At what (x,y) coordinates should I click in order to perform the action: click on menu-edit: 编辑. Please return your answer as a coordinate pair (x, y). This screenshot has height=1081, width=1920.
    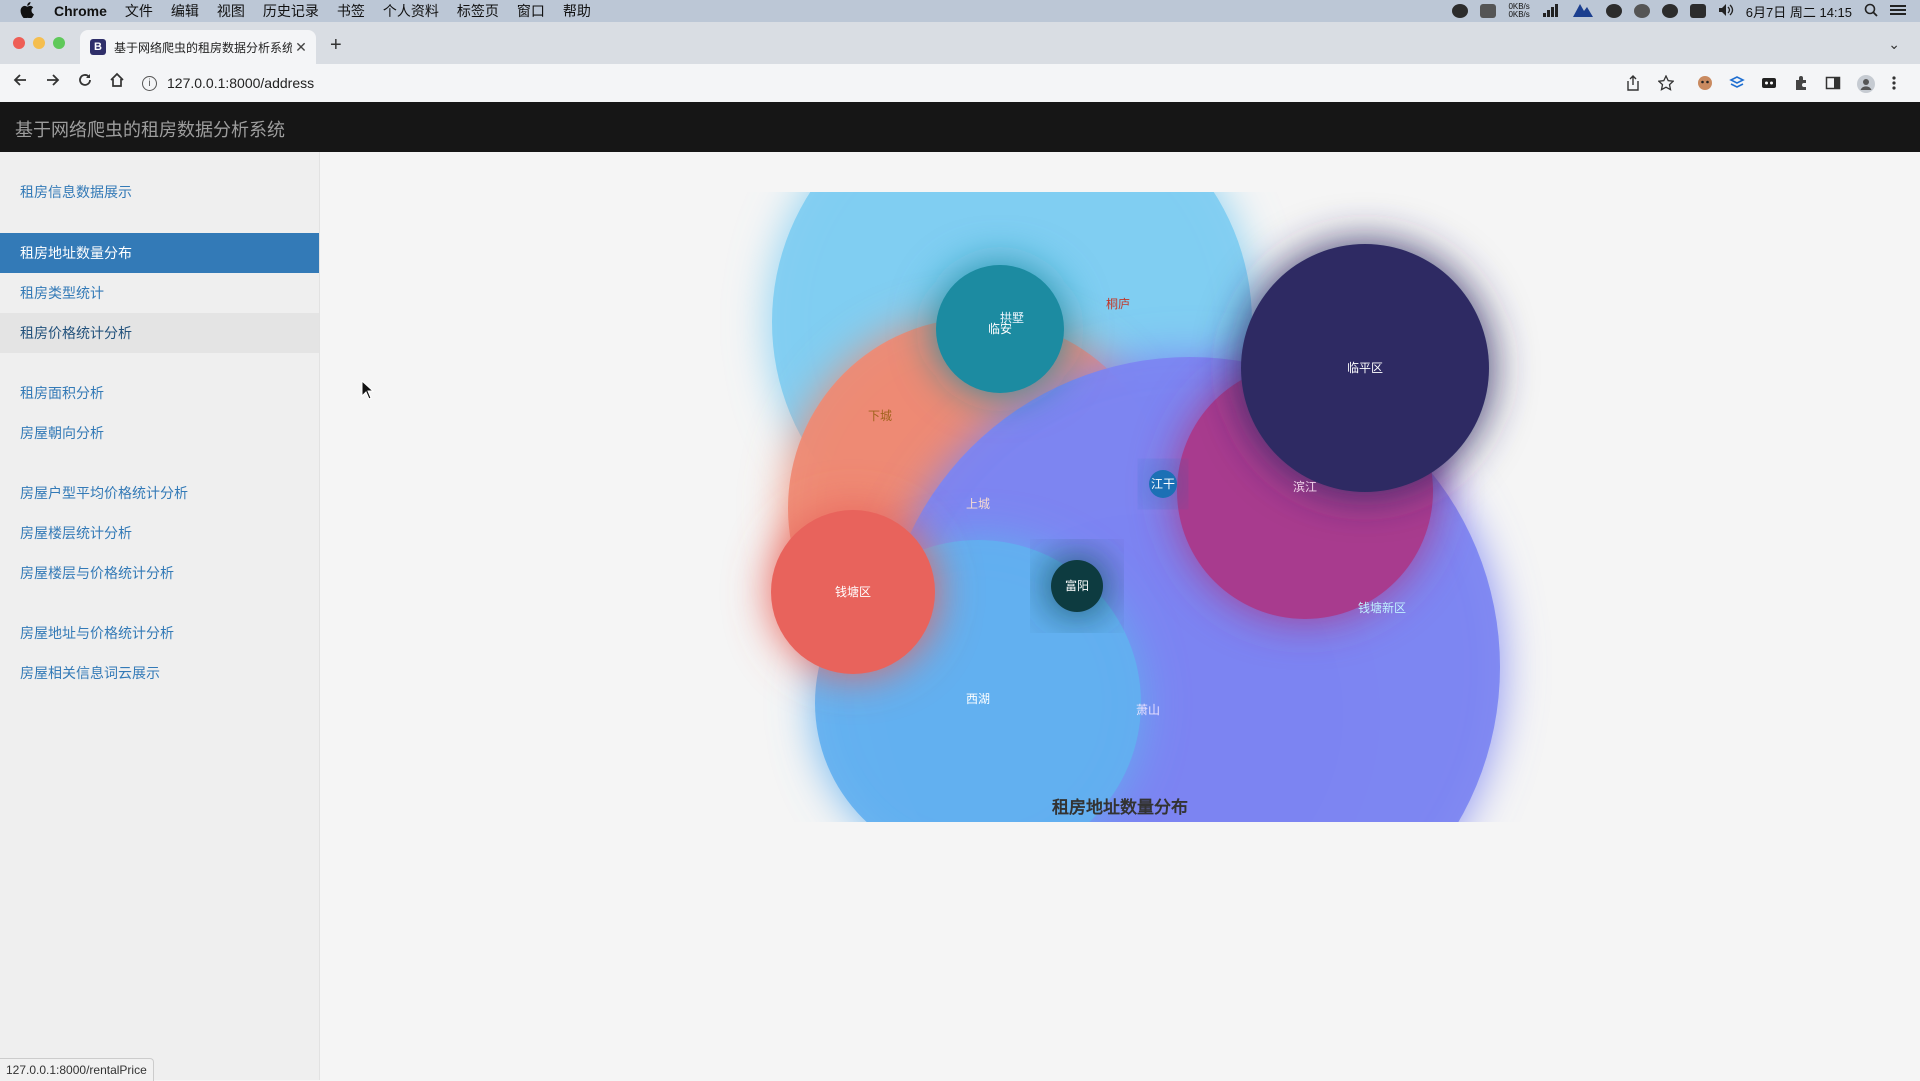
    Looking at the image, I should click on (185, 11).